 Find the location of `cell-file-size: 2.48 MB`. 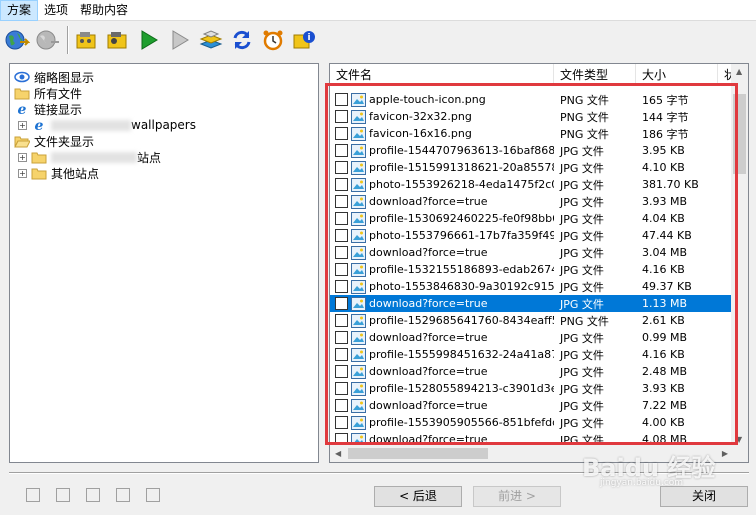

cell-file-size: 2.48 MB is located at coordinates (665, 371).